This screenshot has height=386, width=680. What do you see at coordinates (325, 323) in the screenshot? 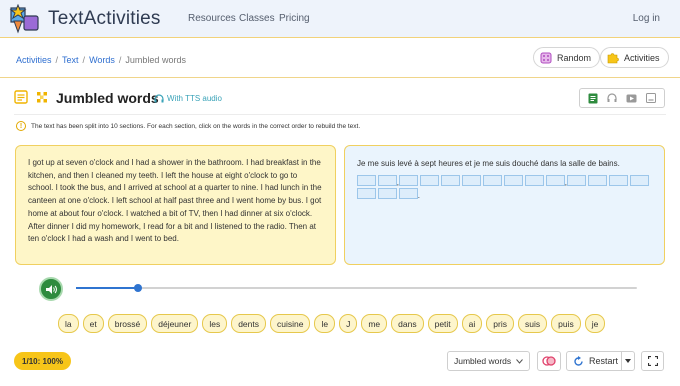
I see `word-chip: le` at bounding box center [325, 323].